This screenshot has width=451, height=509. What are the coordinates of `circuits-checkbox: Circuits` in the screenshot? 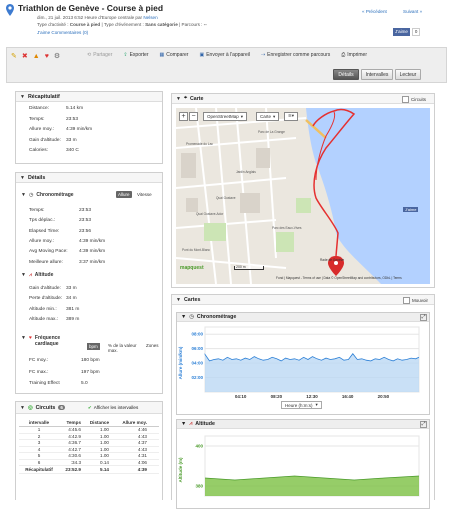 It's located at (413, 99).